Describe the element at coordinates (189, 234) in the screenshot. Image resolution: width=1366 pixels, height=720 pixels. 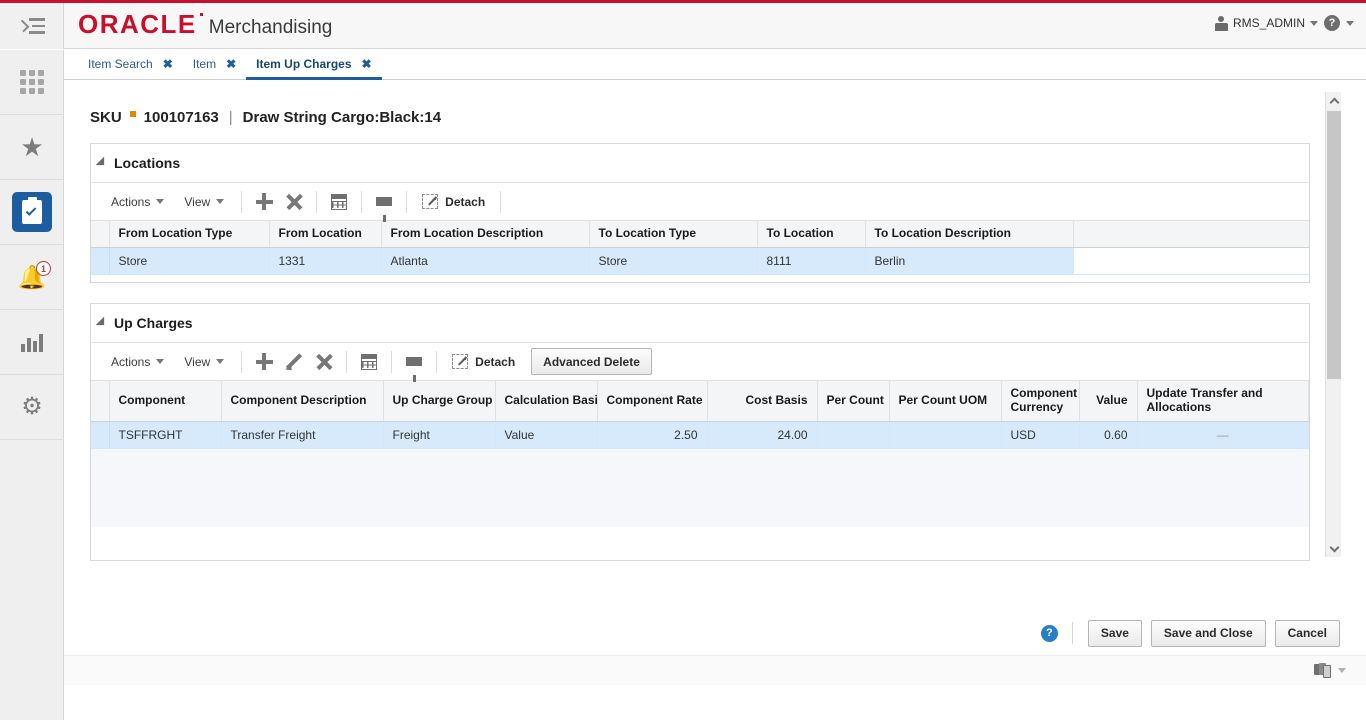
I see `column-header: From Location Type` at that location.